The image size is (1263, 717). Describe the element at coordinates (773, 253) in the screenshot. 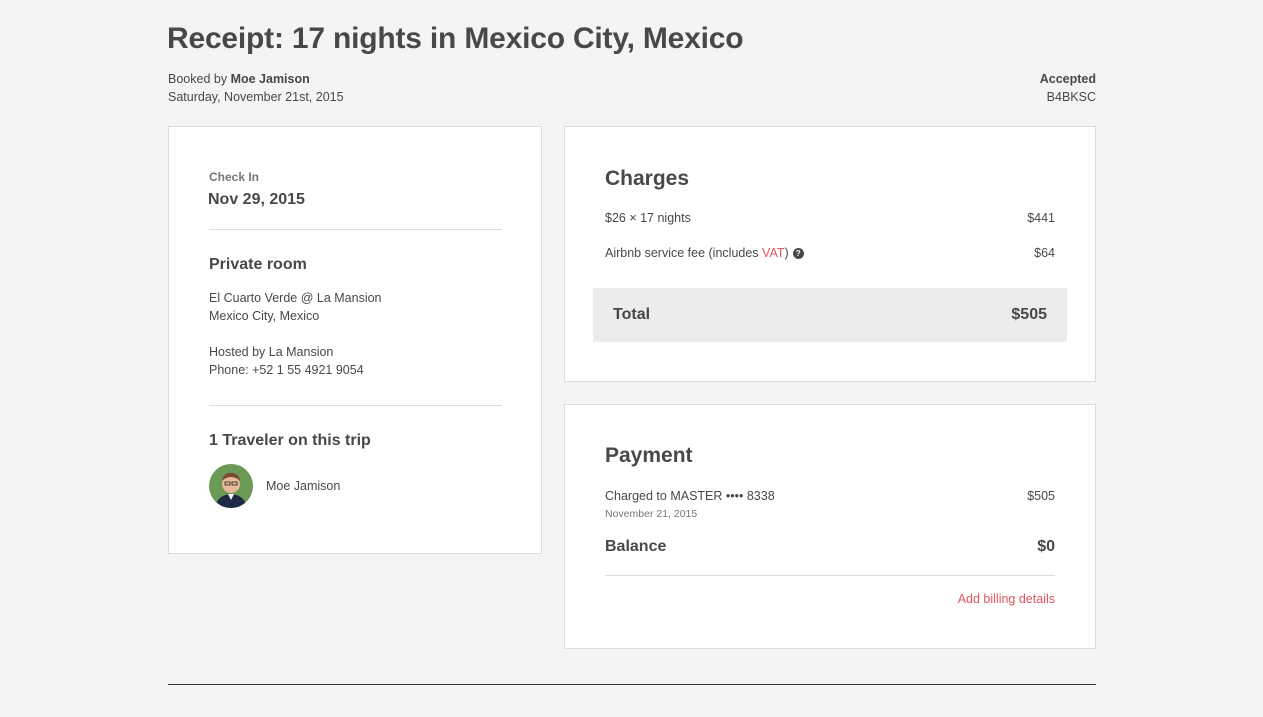

I see `vat-link: VAT` at that location.